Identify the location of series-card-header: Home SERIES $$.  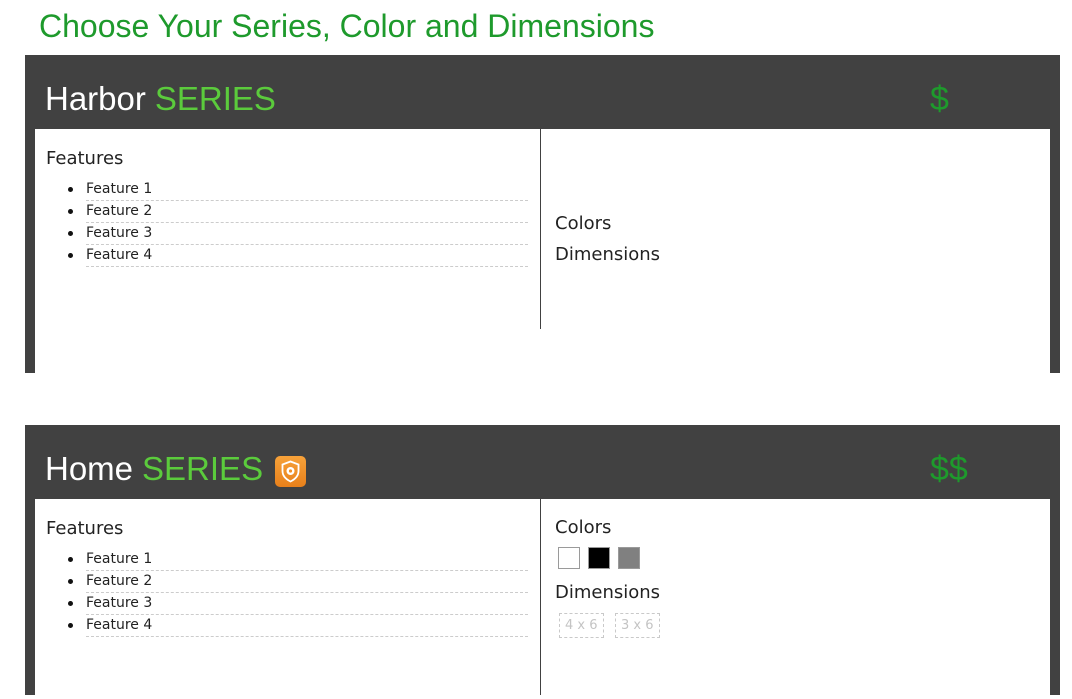
(542, 462).